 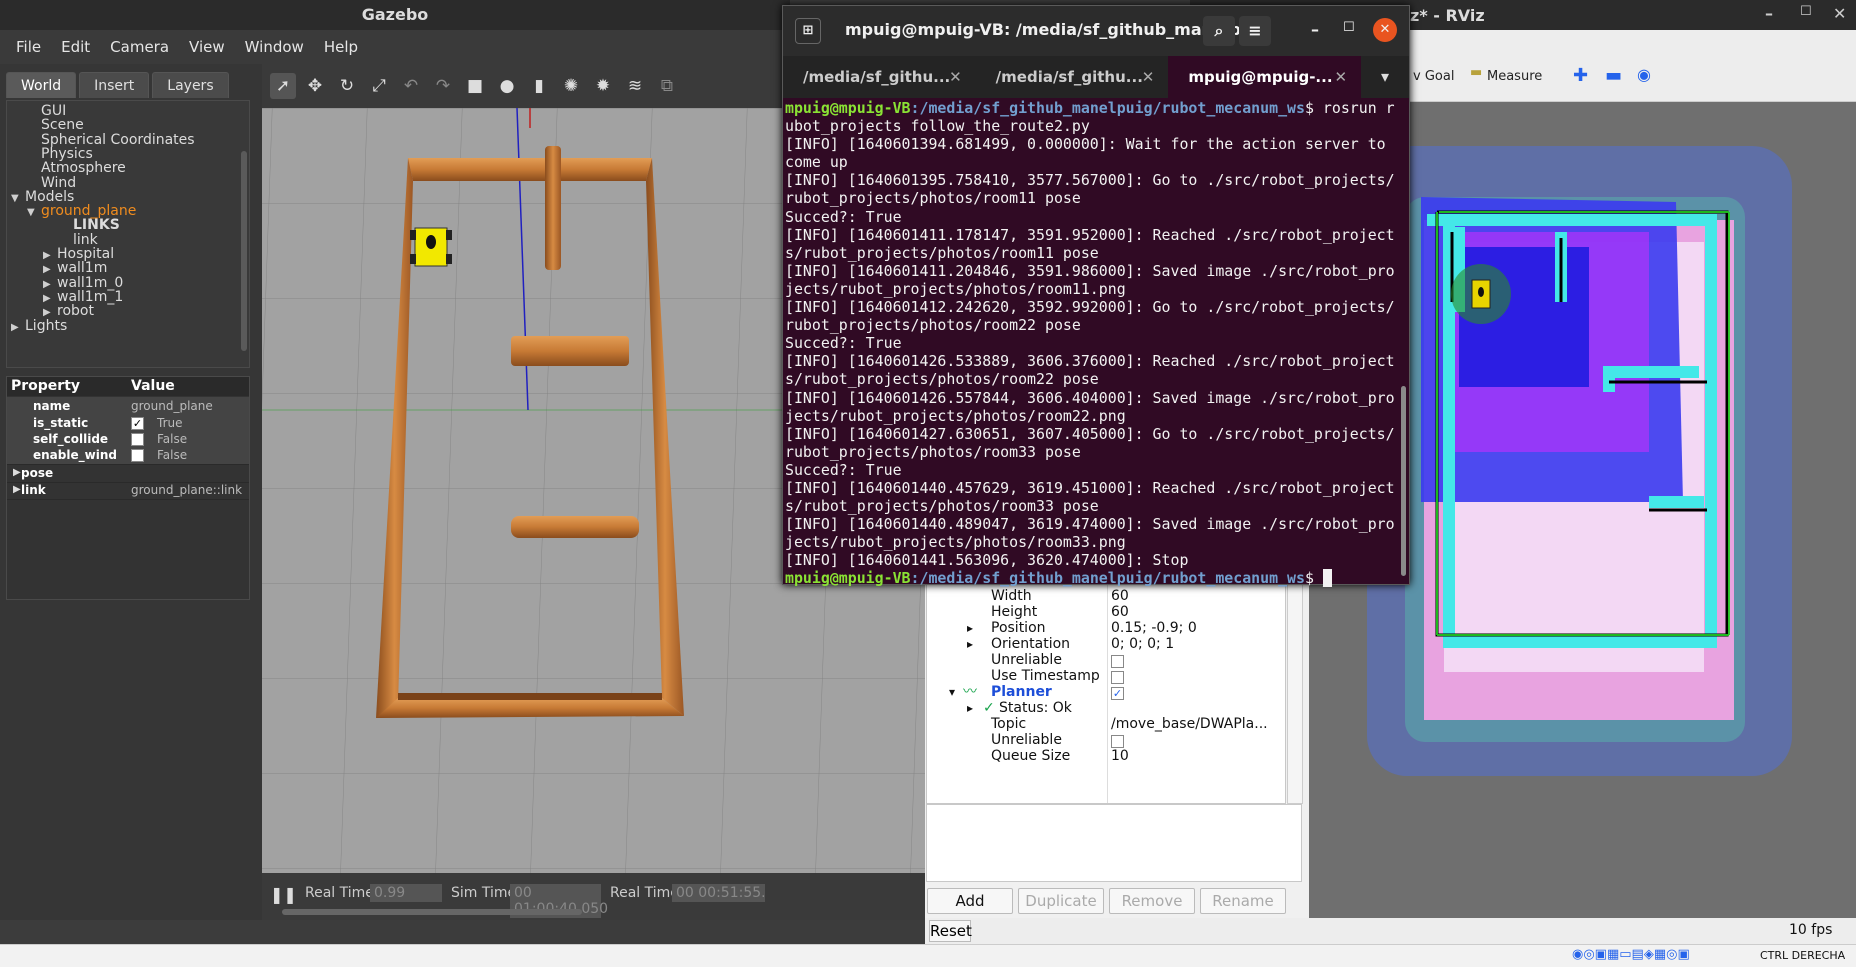 What do you see at coordinates (137, 423) in the screenshot?
I see `property-checkbox: ✓` at bounding box center [137, 423].